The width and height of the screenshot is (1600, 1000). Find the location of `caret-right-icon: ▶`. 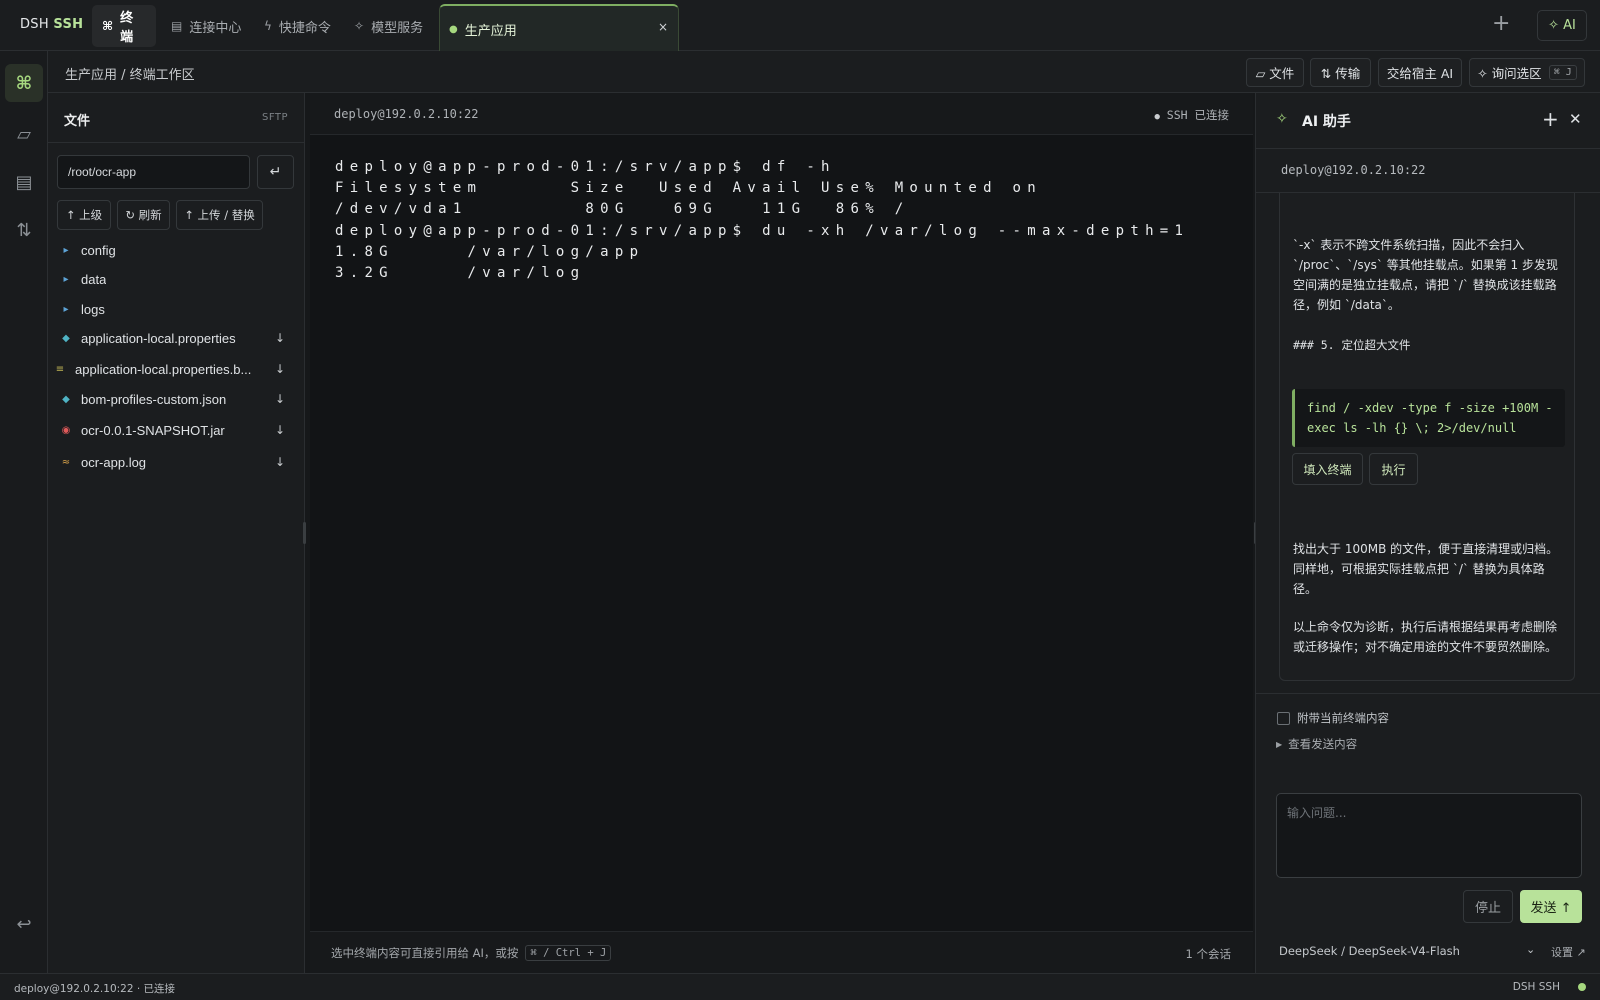

caret-right-icon: ▶ is located at coordinates (1279, 744).